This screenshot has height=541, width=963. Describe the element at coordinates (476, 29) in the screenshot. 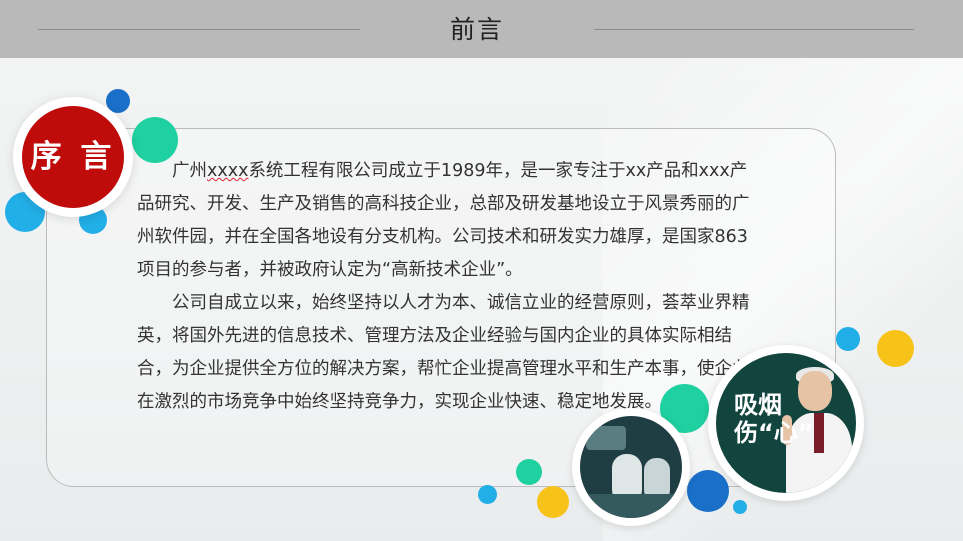

I see `slide-title: 前言` at that location.